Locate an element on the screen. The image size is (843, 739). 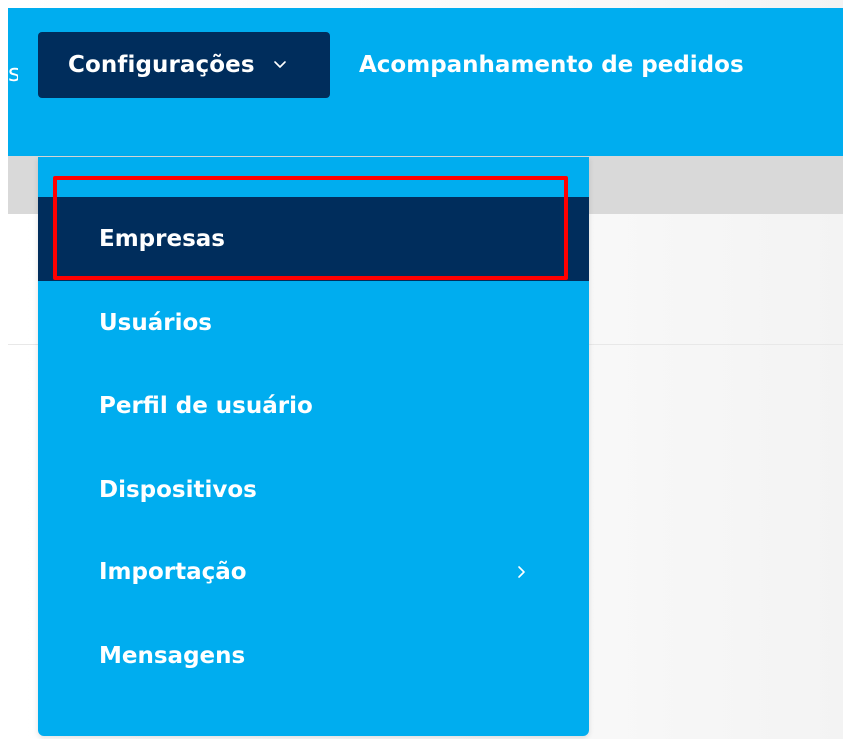
chevron-right-icon is located at coordinates (521, 572).